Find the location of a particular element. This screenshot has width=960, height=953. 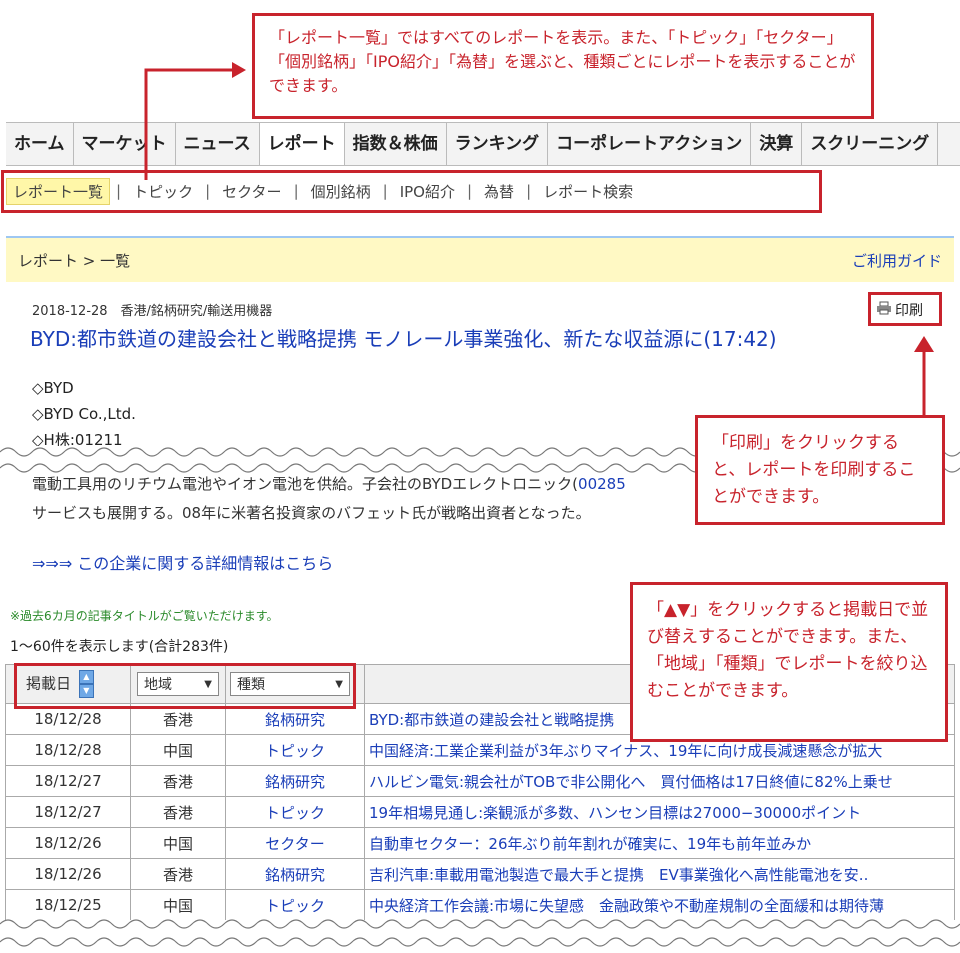

archive-note: ※過去6カ月の記事タイトルがご覧いただけます。 is located at coordinates (144, 616).